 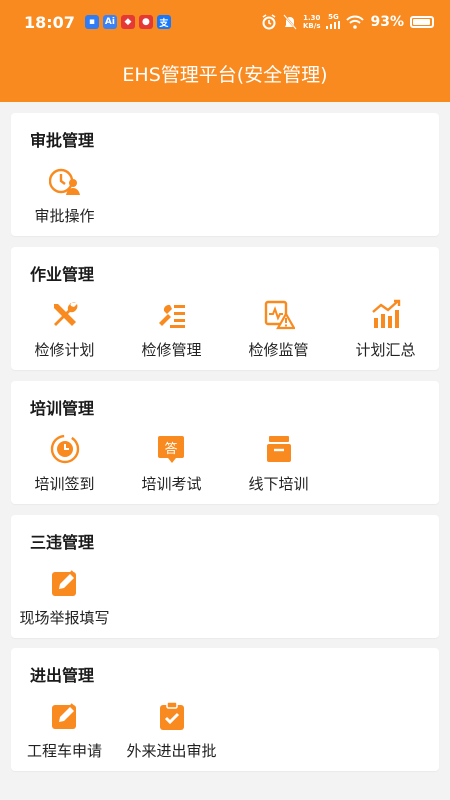 I want to click on section-access: 进出管理 工程车申请 外来进出审批, so click(x=225, y=709).